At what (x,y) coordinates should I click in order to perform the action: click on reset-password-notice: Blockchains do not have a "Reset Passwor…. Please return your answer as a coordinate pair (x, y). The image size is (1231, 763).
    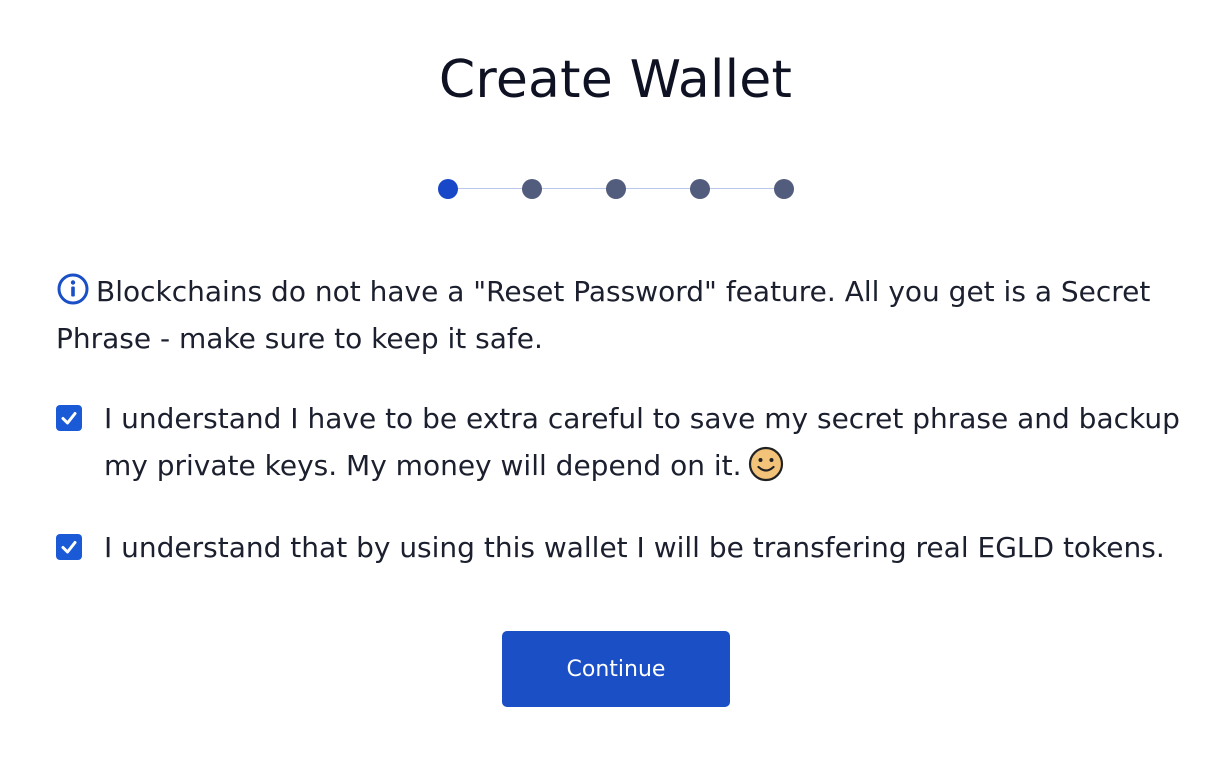
    Looking at the image, I should click on (616, 315).